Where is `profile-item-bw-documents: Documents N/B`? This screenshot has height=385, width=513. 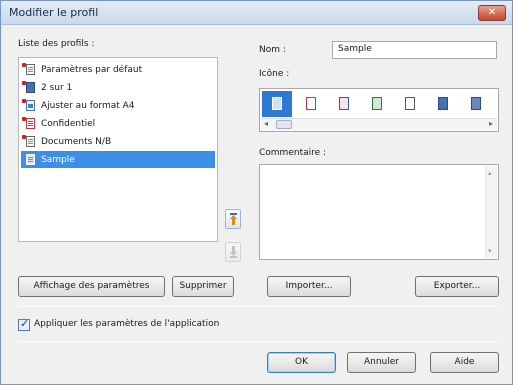 profile-item-bw-documents: Documents N/B is located at coordinates (118, 141).